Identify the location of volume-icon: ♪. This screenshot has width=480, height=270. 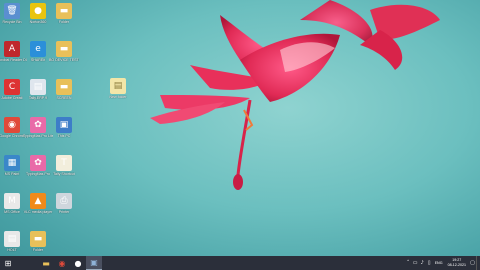
(422, 263).